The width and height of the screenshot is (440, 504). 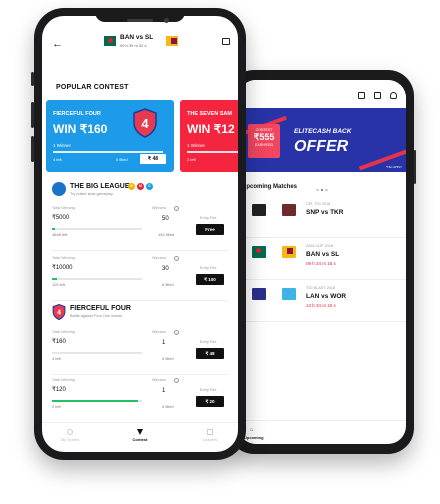 I want to click on match-row: T20 BLAST 2018 LAN vs WOR 13 h 34 m 15 s, so click(x=322, y=302).